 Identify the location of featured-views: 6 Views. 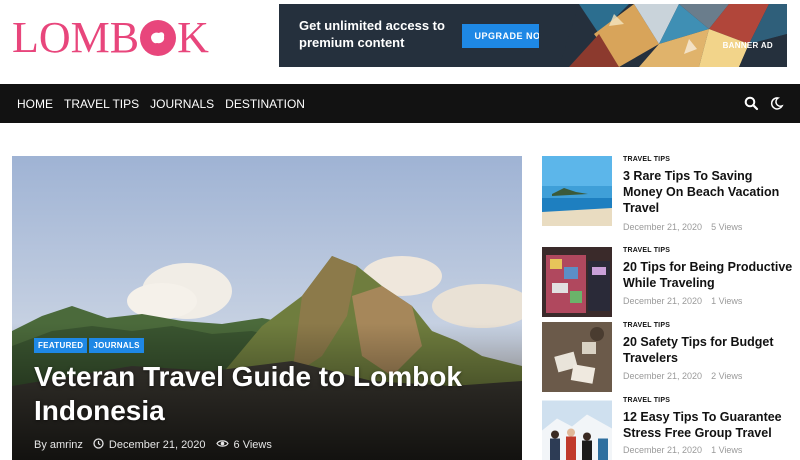
(252, 445).